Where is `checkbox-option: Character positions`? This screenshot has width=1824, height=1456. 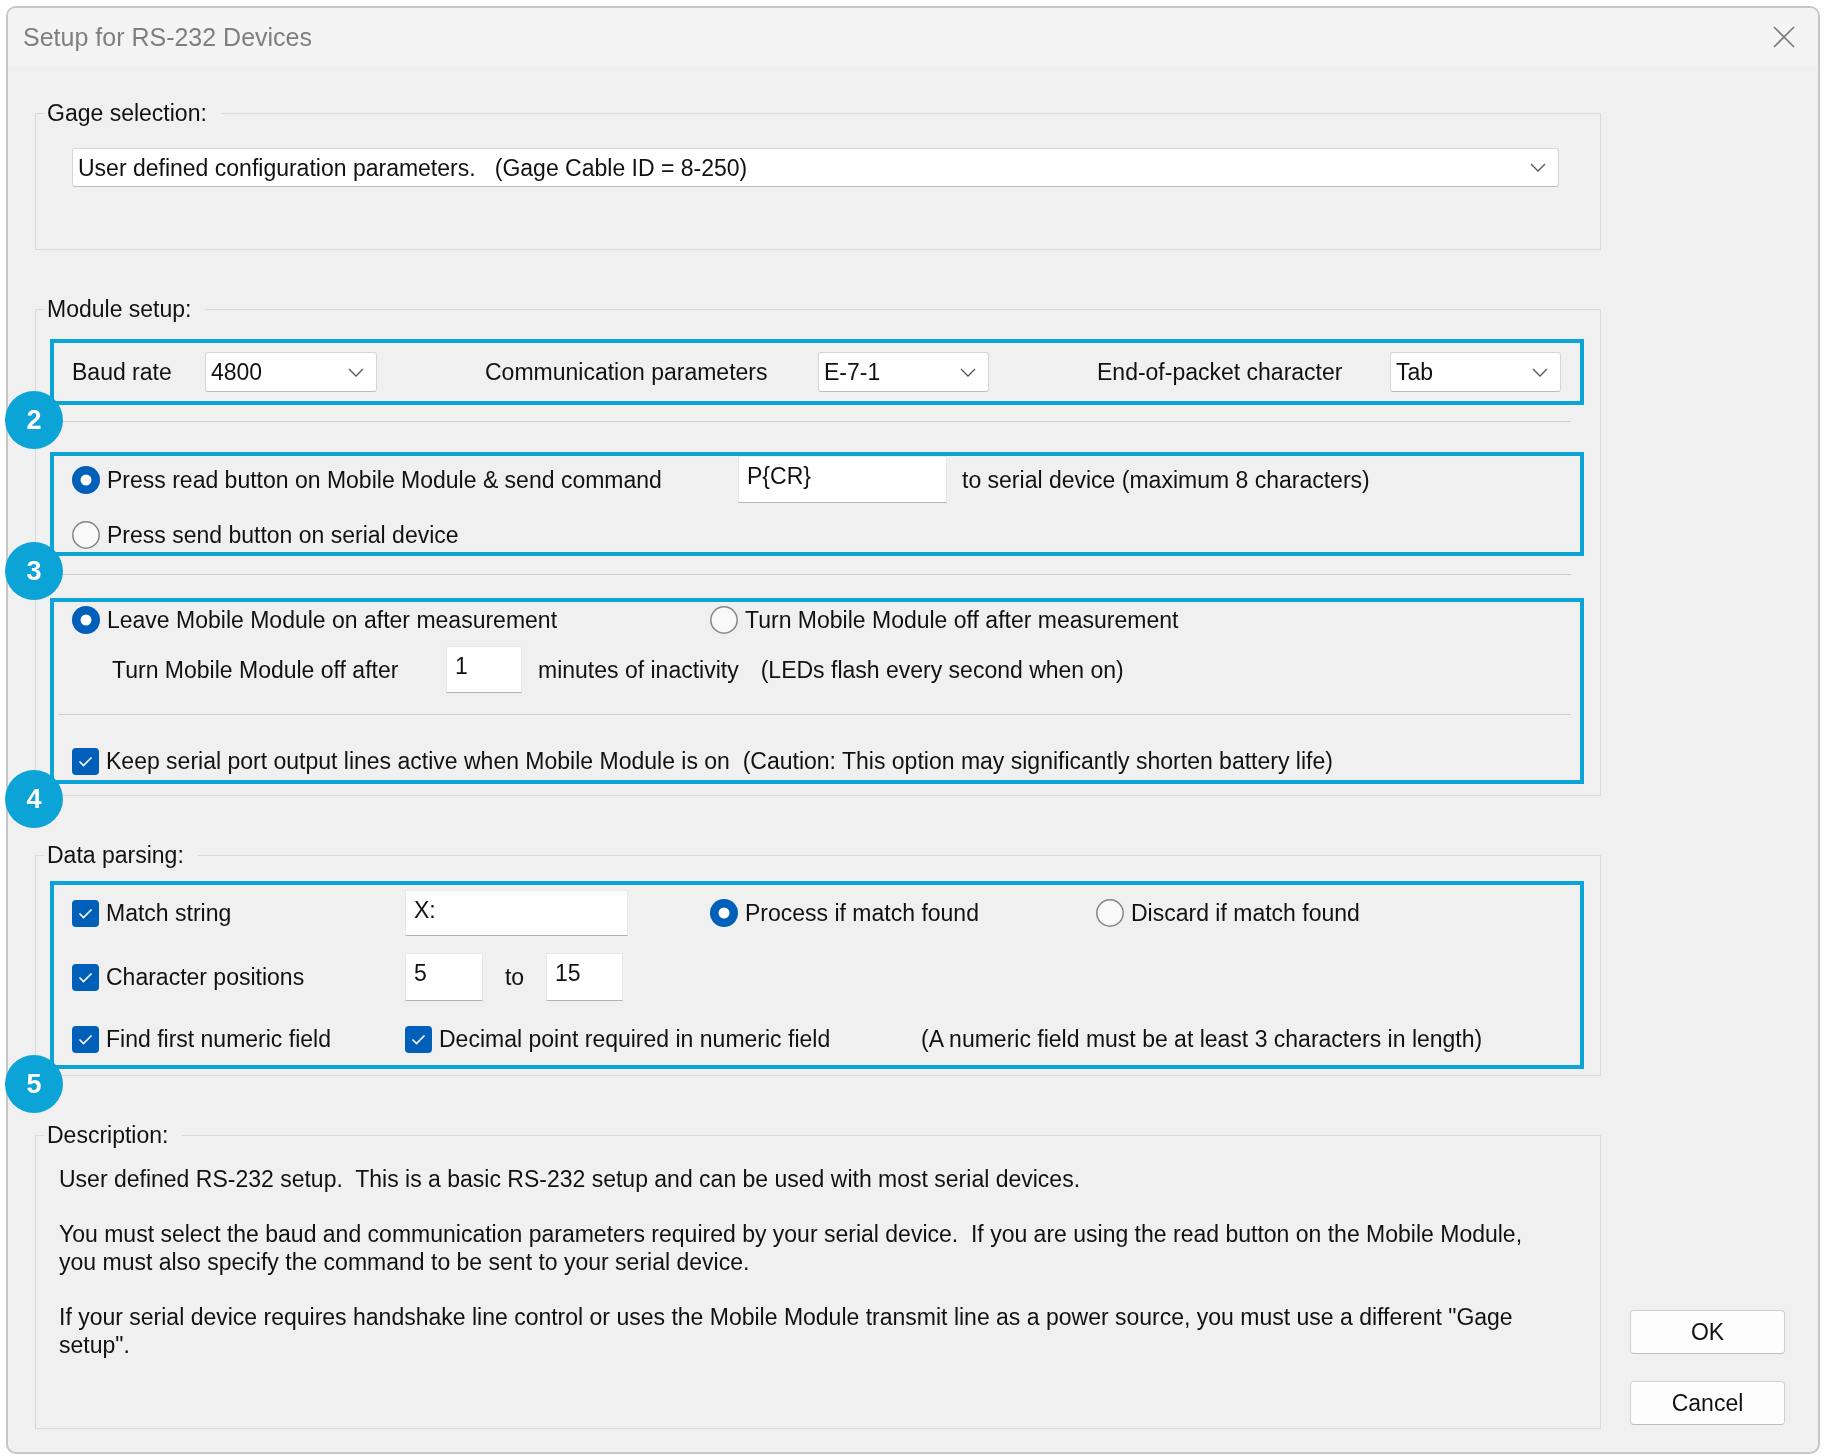
checkbox-option: Character positions is located at coordinates (238, 977).